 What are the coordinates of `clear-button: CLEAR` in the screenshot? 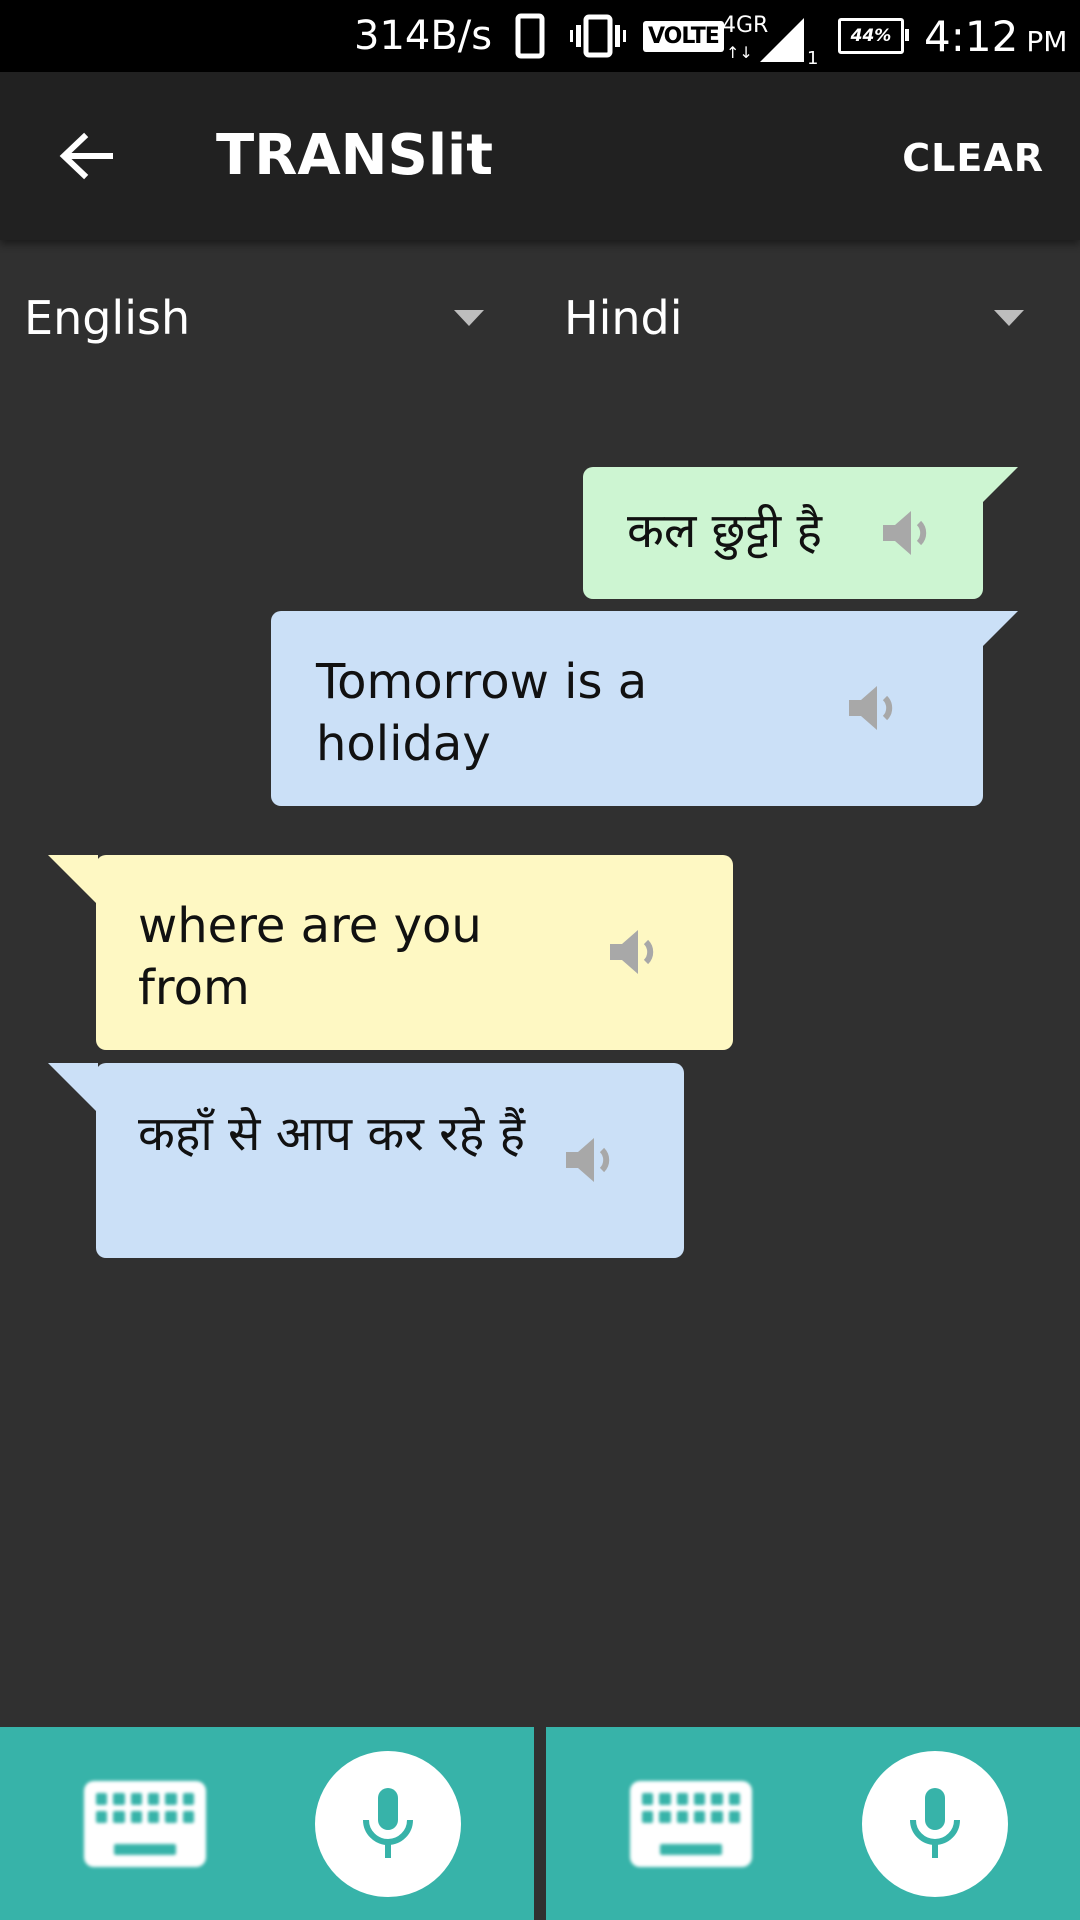 It's located at (973, 158).